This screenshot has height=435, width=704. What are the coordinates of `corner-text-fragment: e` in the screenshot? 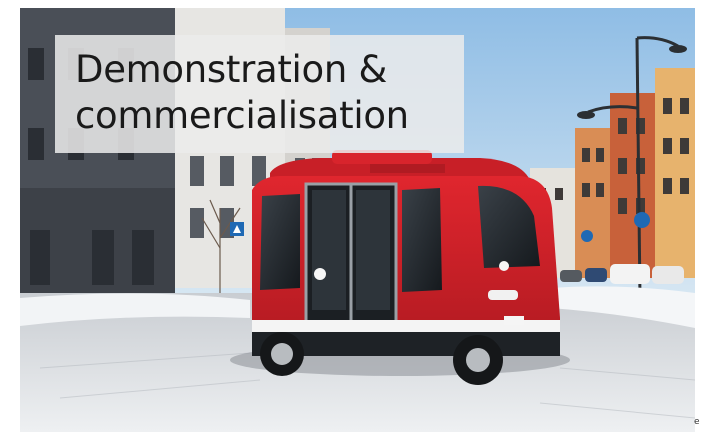 It's located at (697, 422).